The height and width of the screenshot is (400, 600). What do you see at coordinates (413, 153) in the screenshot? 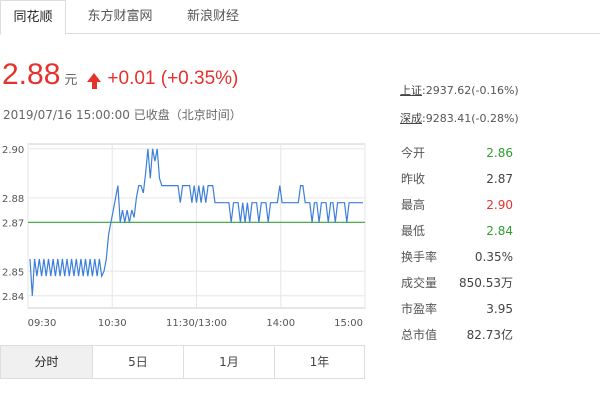
I see `stat-label: 今开` at bounding box center [413, 153].